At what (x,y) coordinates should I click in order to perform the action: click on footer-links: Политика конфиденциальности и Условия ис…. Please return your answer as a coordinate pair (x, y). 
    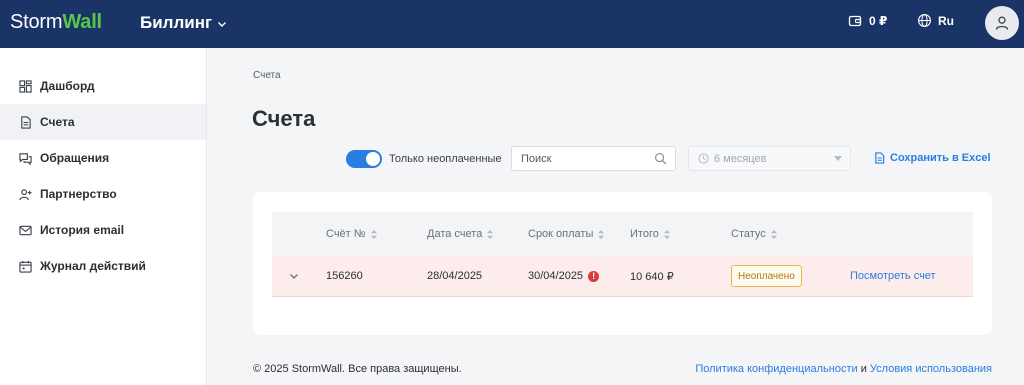
    Looking at the image, I should click on (843, 369).